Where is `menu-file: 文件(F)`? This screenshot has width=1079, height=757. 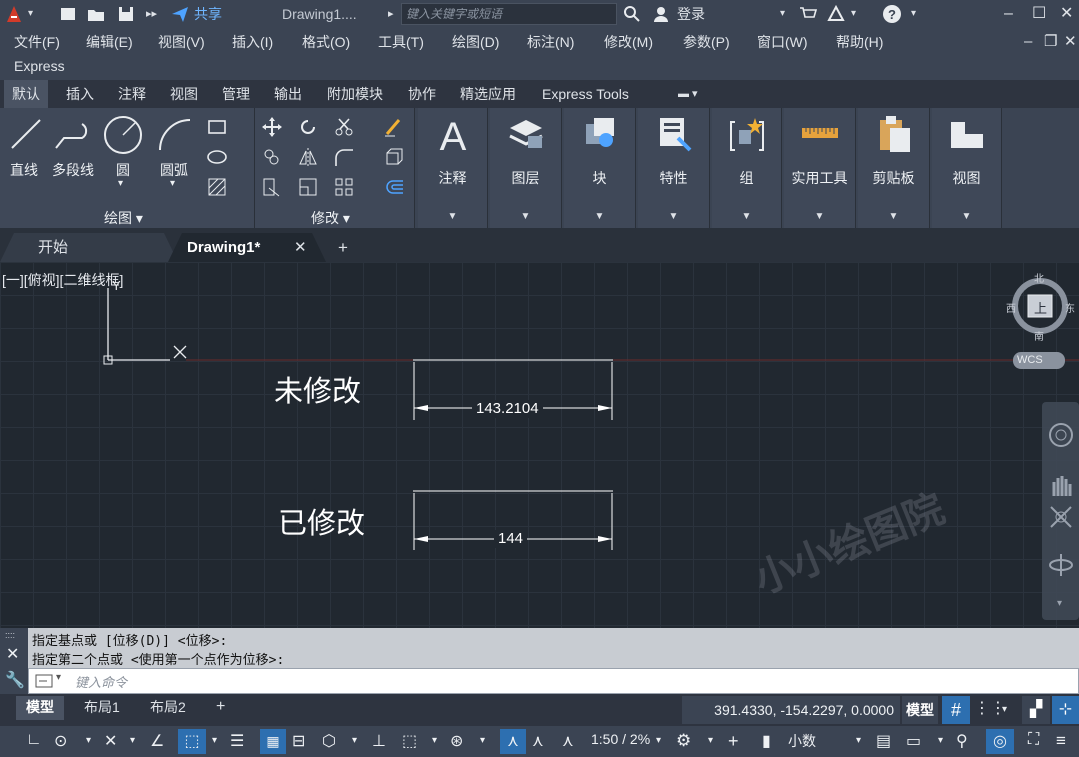 menu-file: 文件(F) is located at coordinates (37, 42).